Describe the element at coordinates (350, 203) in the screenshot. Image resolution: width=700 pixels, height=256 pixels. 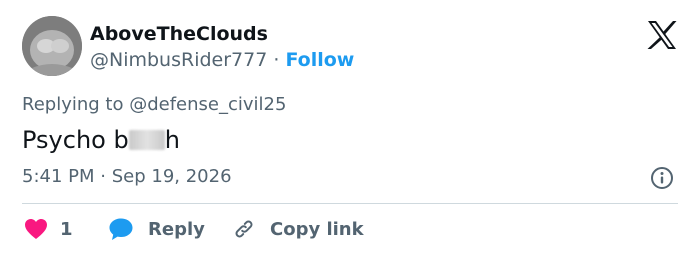
I see `divider` at that location.